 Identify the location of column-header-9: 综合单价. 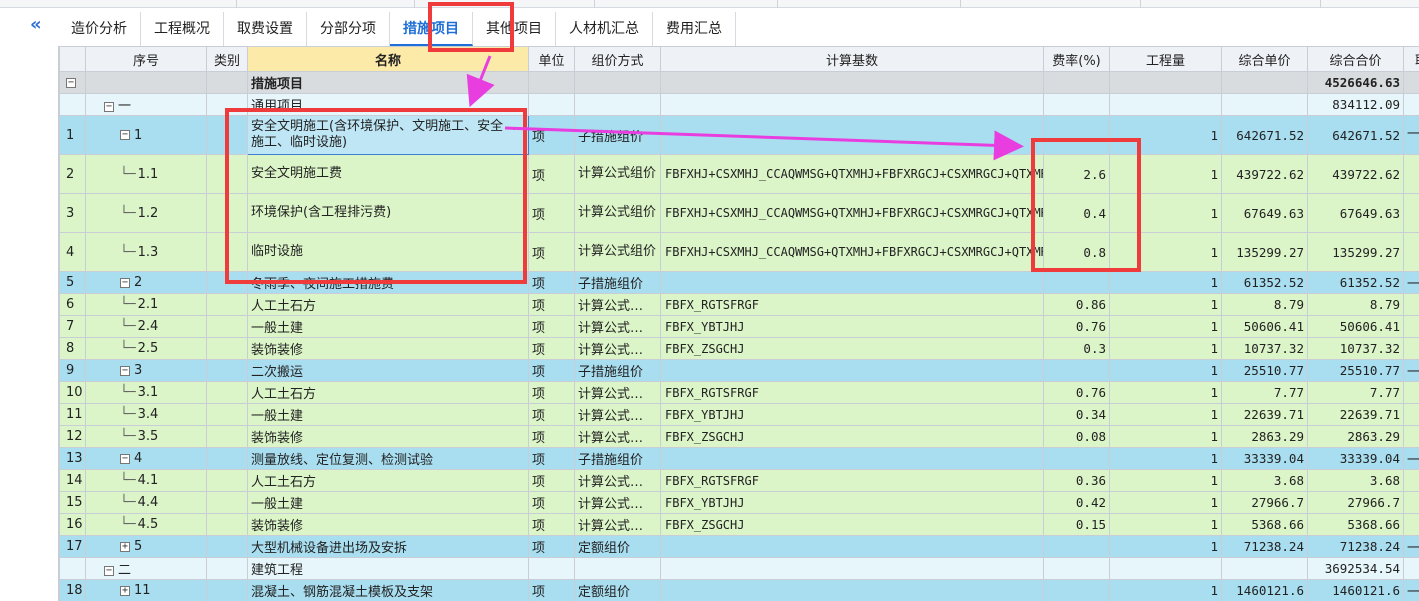
(1264, 59).